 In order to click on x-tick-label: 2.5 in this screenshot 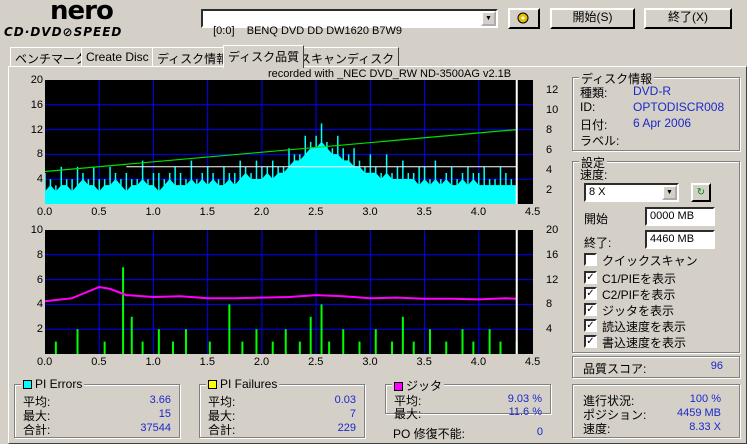, I will do `click(316, 362)`.